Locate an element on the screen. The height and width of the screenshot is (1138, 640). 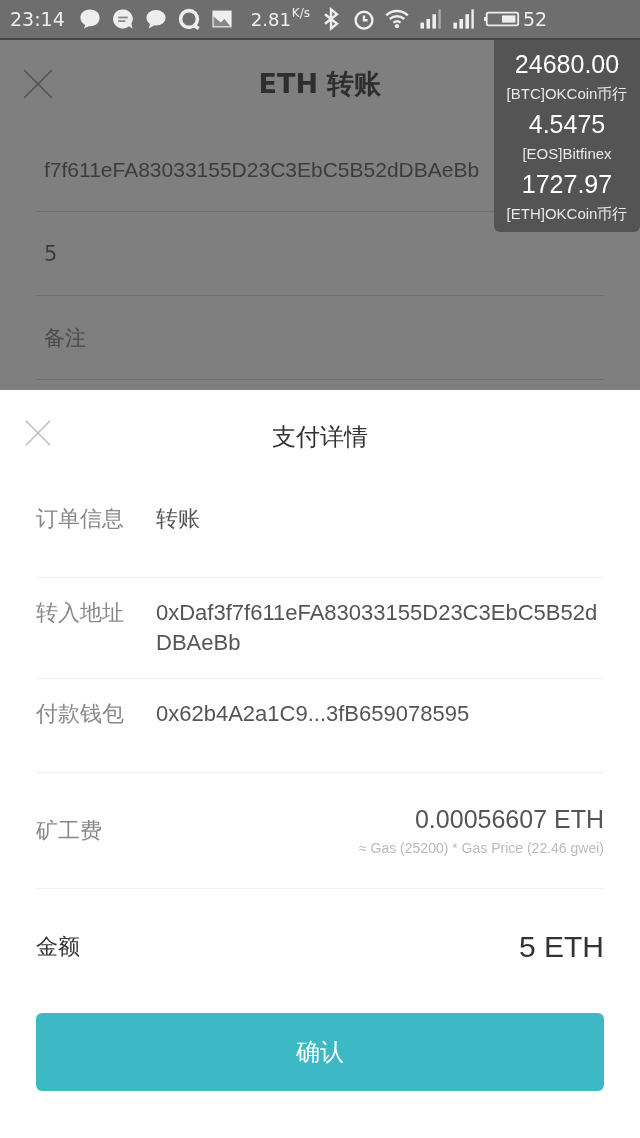
row-label: 订单信息 is located at coordinates (80, 519).